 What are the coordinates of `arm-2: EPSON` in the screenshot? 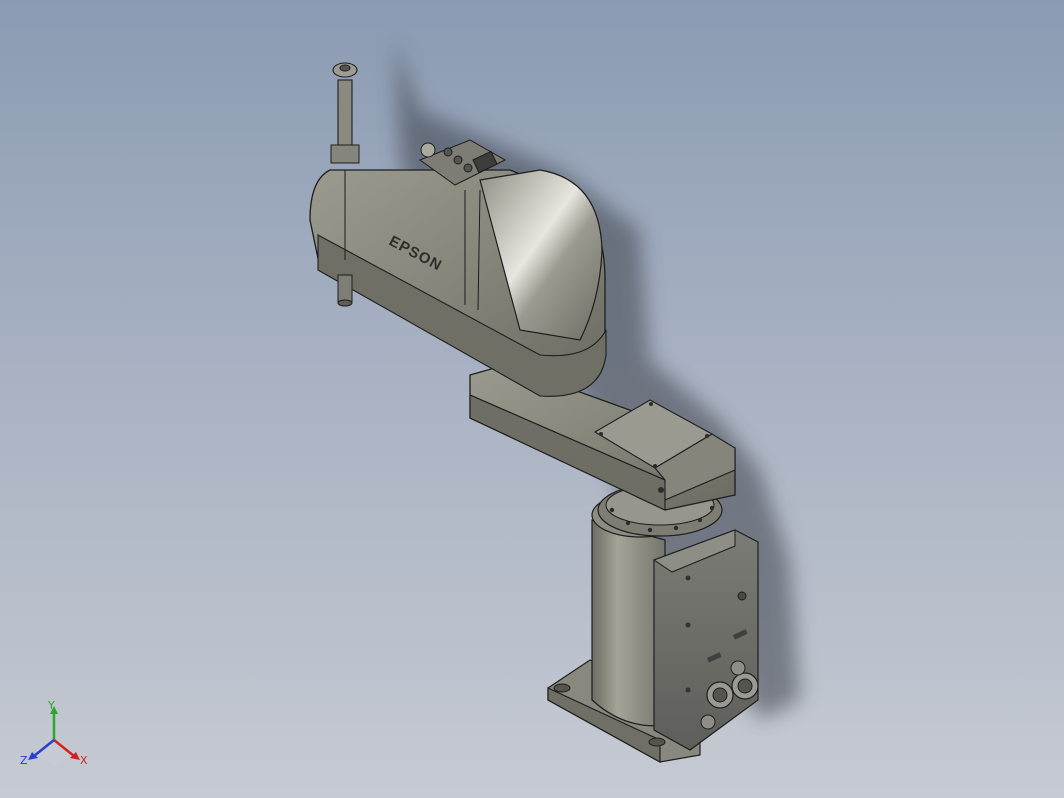 It's located at (458, 268).